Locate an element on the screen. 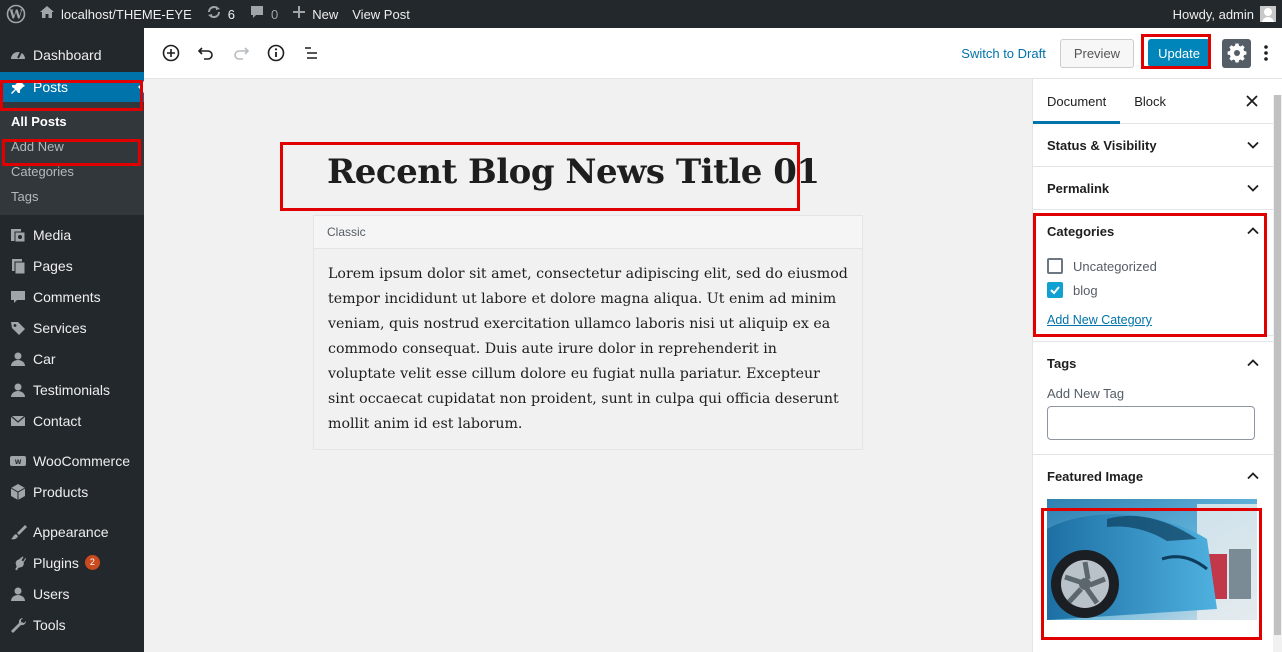  menu-tools: Tools is located at coordinates (72, 624).